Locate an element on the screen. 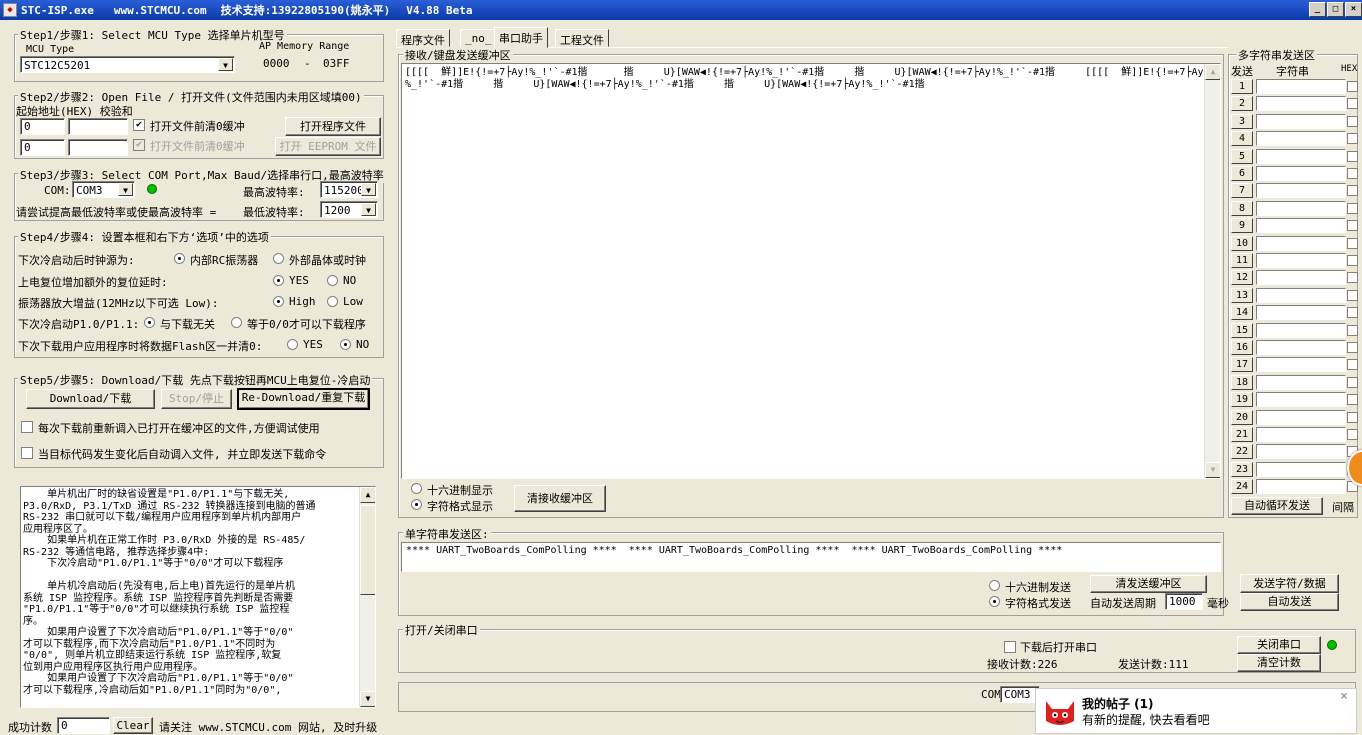  flash-clear-no-radio is located at coordinates (345, 344).